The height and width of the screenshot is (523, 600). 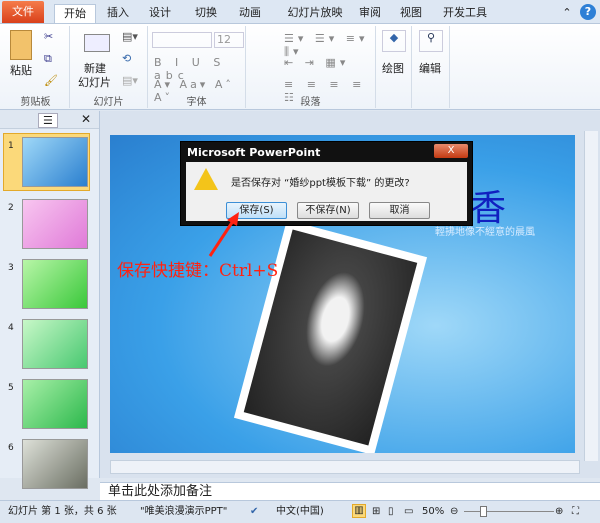 What do you see at coordinates (223, 234) in the screenshot?
I see `annotation-arrow` at bounding box center [223, 234].